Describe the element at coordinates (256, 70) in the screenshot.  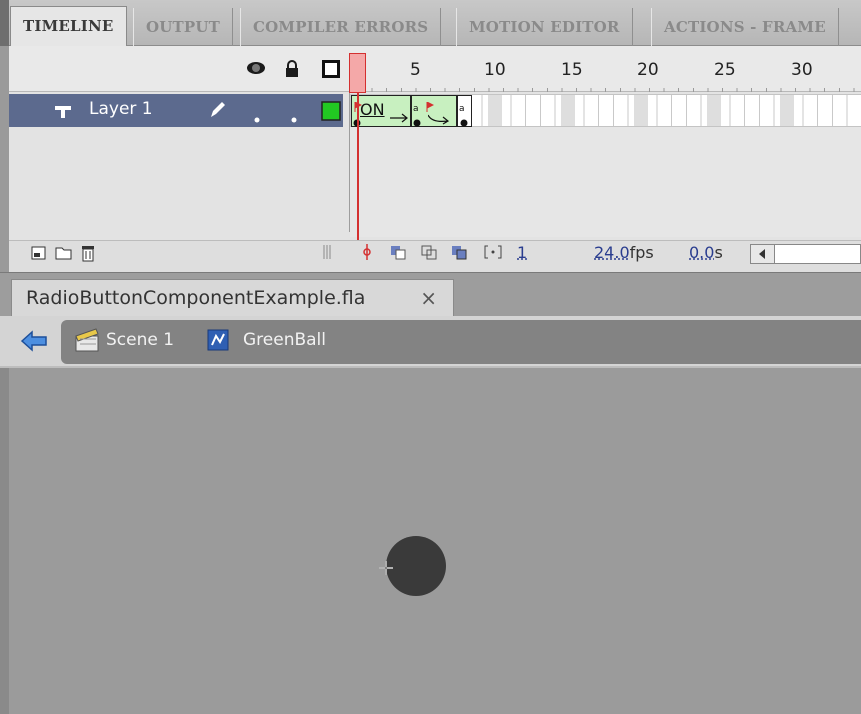
I see `show-hide-all-icon` at that location.